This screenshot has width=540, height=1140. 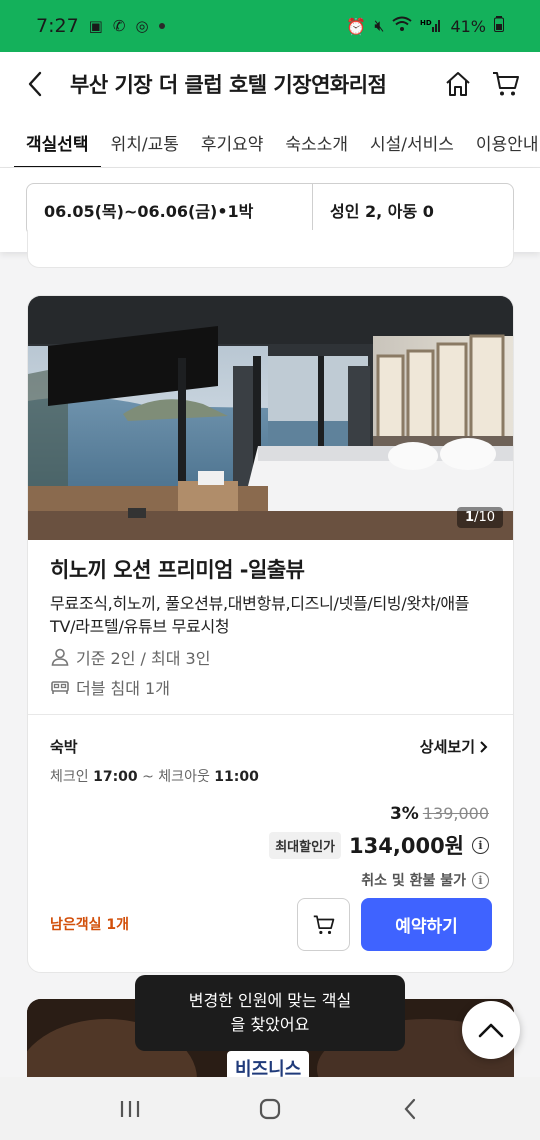 I want to click on toast-message: 변경한 인원에 맞는 객실 을 찾았어요, so click(x=270, y=1013).